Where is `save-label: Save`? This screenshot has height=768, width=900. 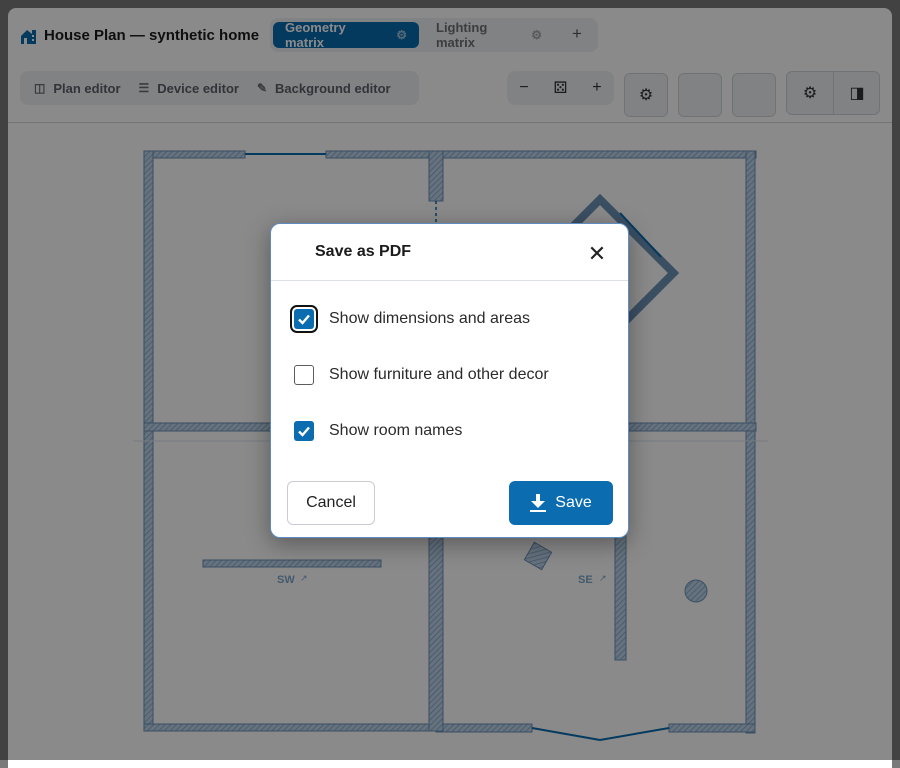
save-label: Save is located at coordinates (573, 502).